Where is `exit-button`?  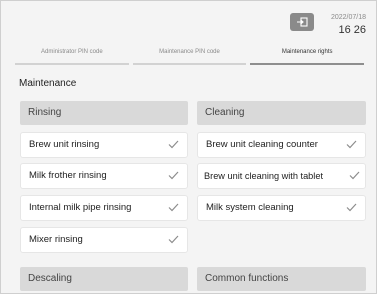
exit-button is located at coordinates (302, 22).